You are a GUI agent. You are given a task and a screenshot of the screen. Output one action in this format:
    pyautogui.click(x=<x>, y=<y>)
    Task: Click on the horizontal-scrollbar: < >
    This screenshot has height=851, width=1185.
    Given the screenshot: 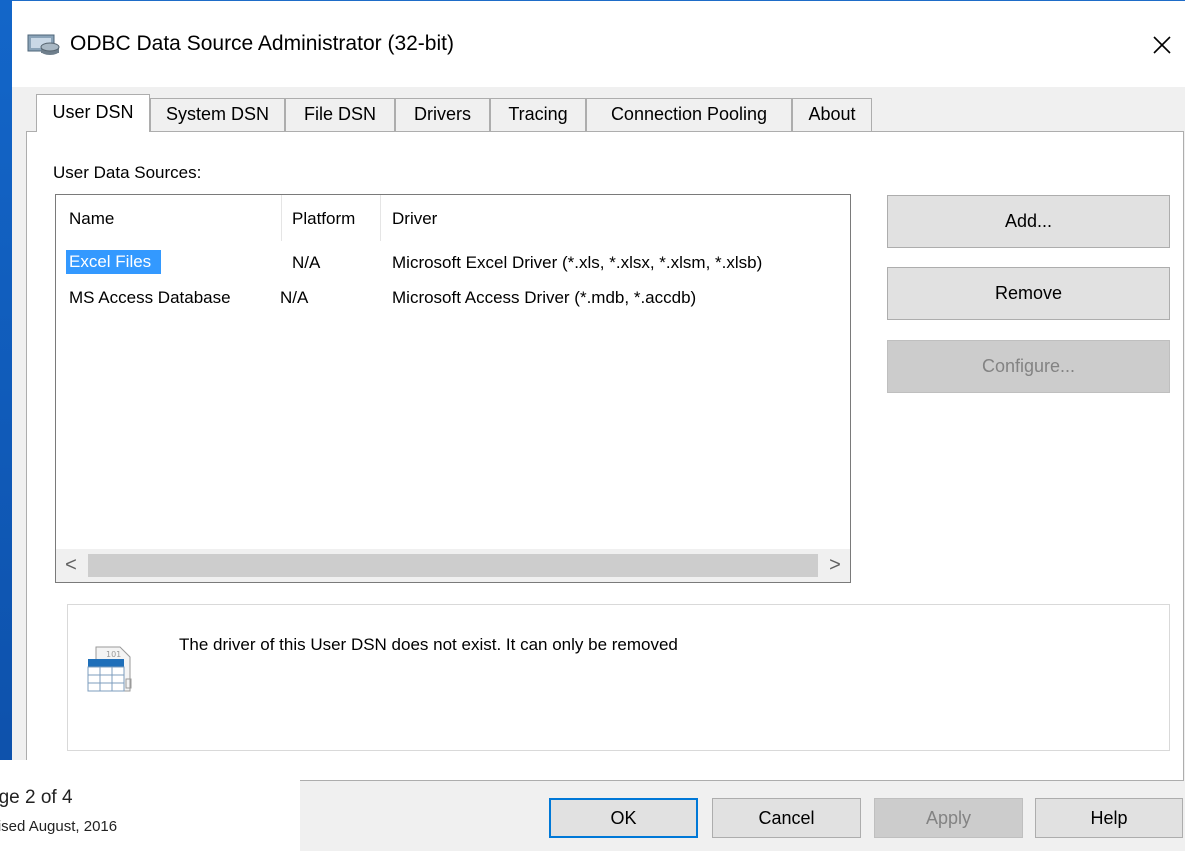 What is the action you would take?
    pyautogui.click(x=453, y=565)
    